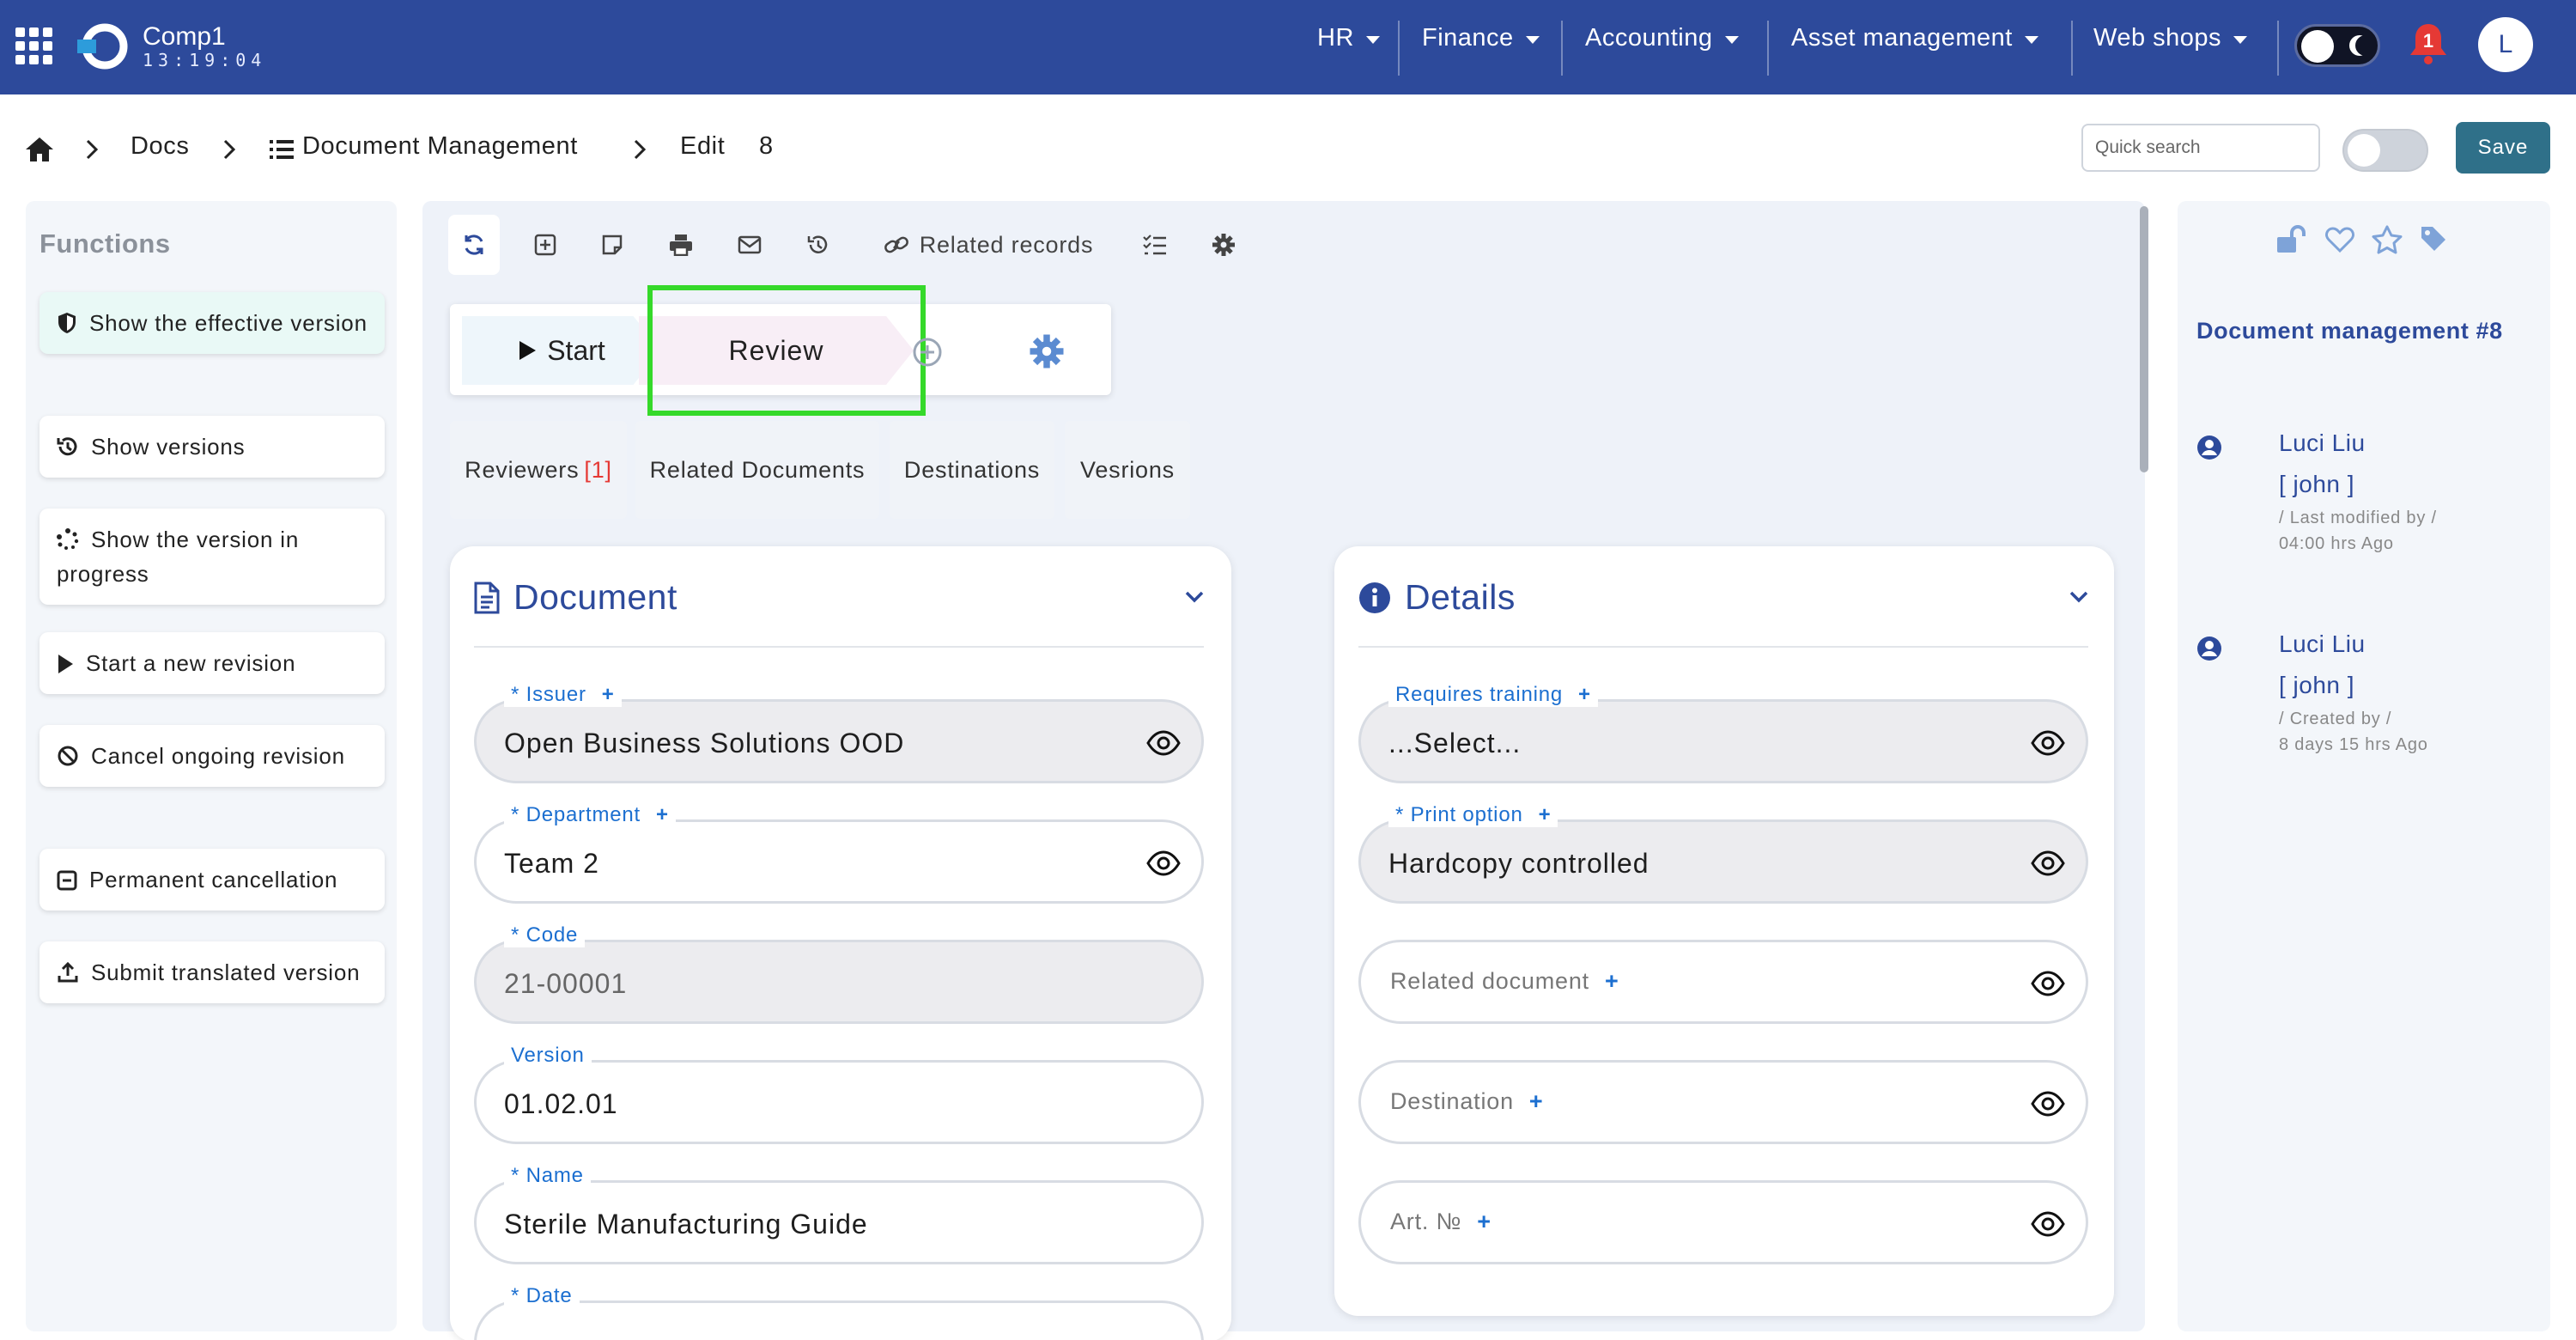  I want to click on menu-asset-management: Asset management, so click(1915, 38).